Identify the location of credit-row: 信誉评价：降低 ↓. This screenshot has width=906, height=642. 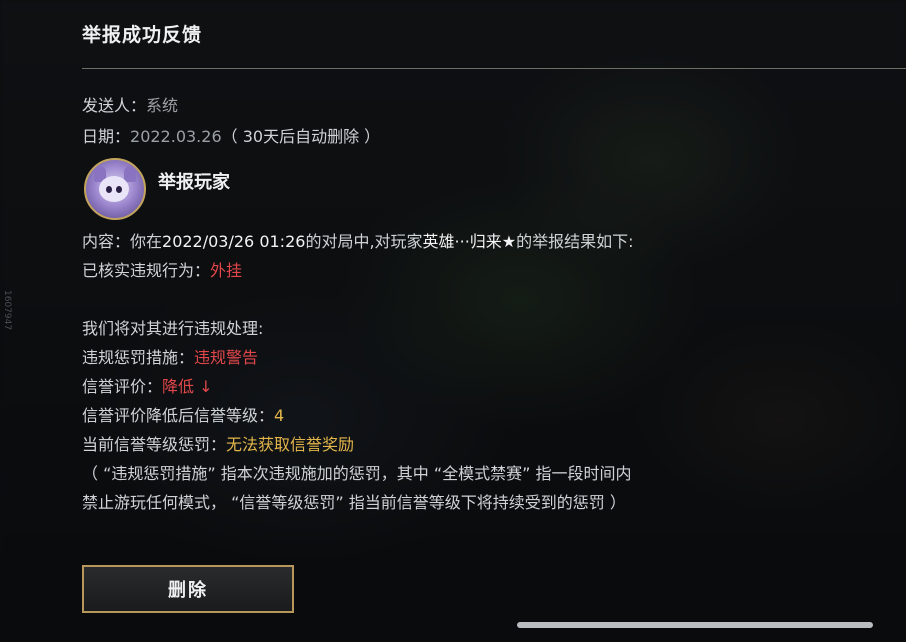
(147, 385).